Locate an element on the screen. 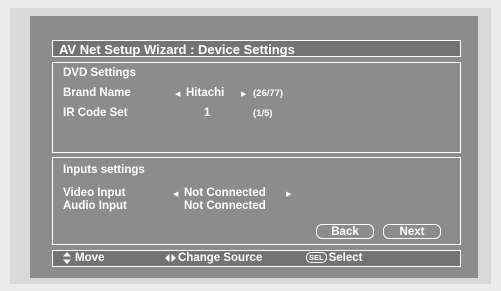  ir-code-count: (1/5) is located at coordinates (263, 113).